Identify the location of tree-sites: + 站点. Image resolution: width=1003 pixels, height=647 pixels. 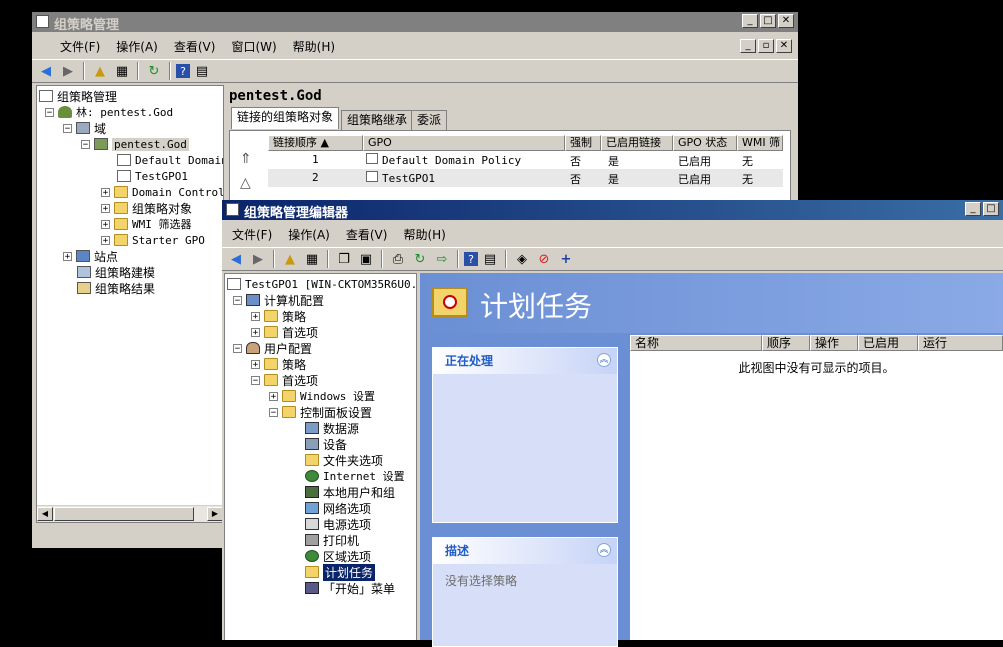
(90, 256).